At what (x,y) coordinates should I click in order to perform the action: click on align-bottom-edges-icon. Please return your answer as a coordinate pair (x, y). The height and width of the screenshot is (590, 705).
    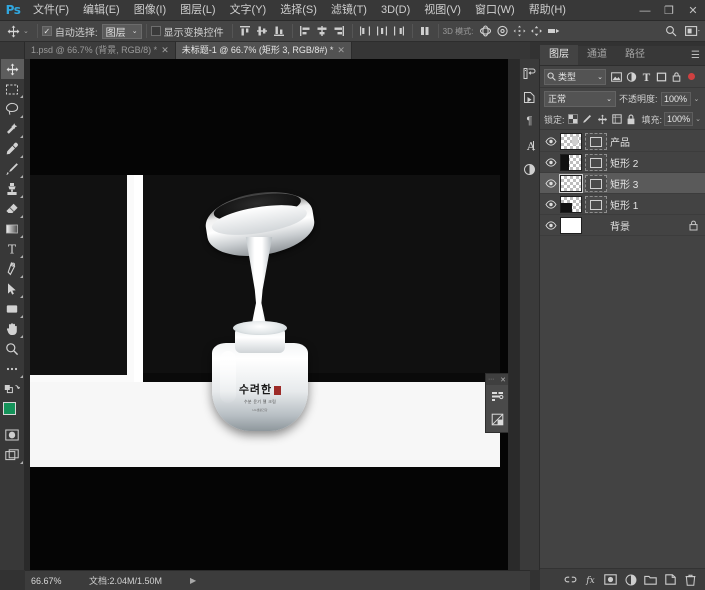
    Looking at the image, I should click on (279, 31).